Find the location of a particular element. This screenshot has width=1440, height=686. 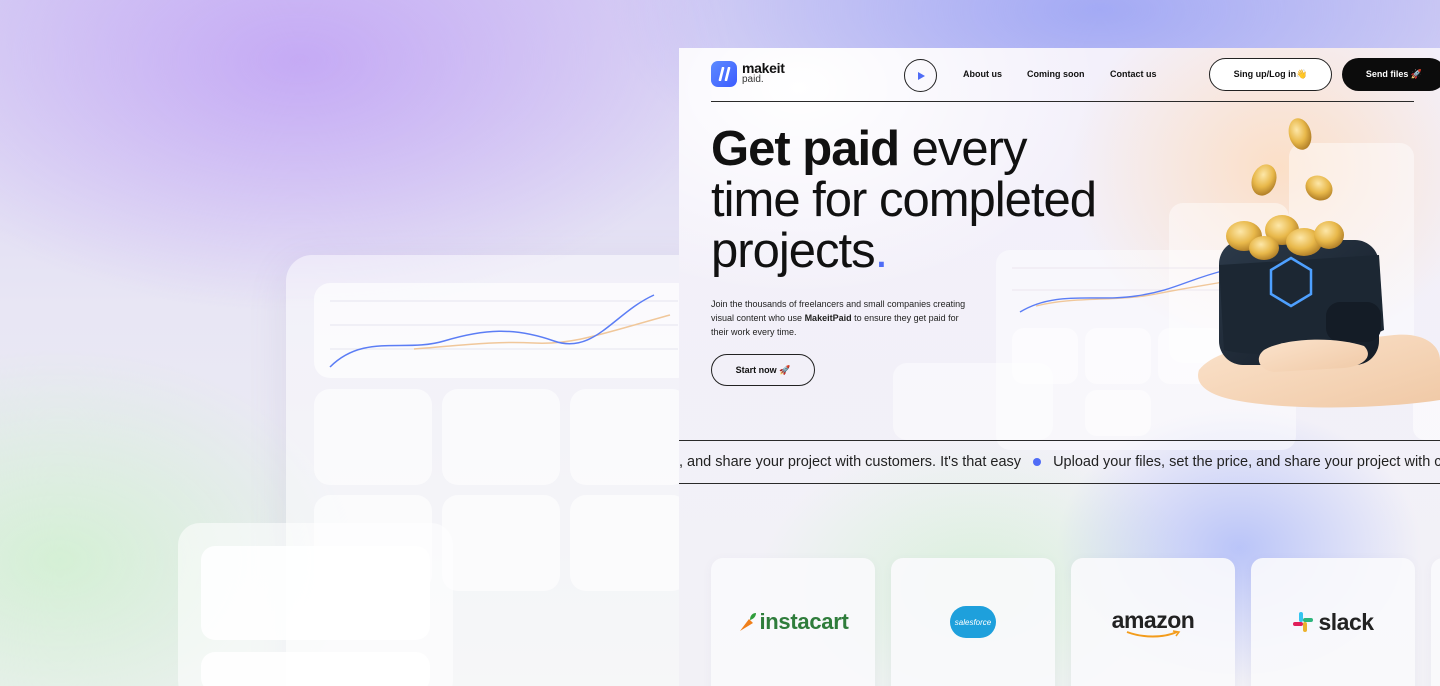

play-video-button is located at coordinates (920, 75).